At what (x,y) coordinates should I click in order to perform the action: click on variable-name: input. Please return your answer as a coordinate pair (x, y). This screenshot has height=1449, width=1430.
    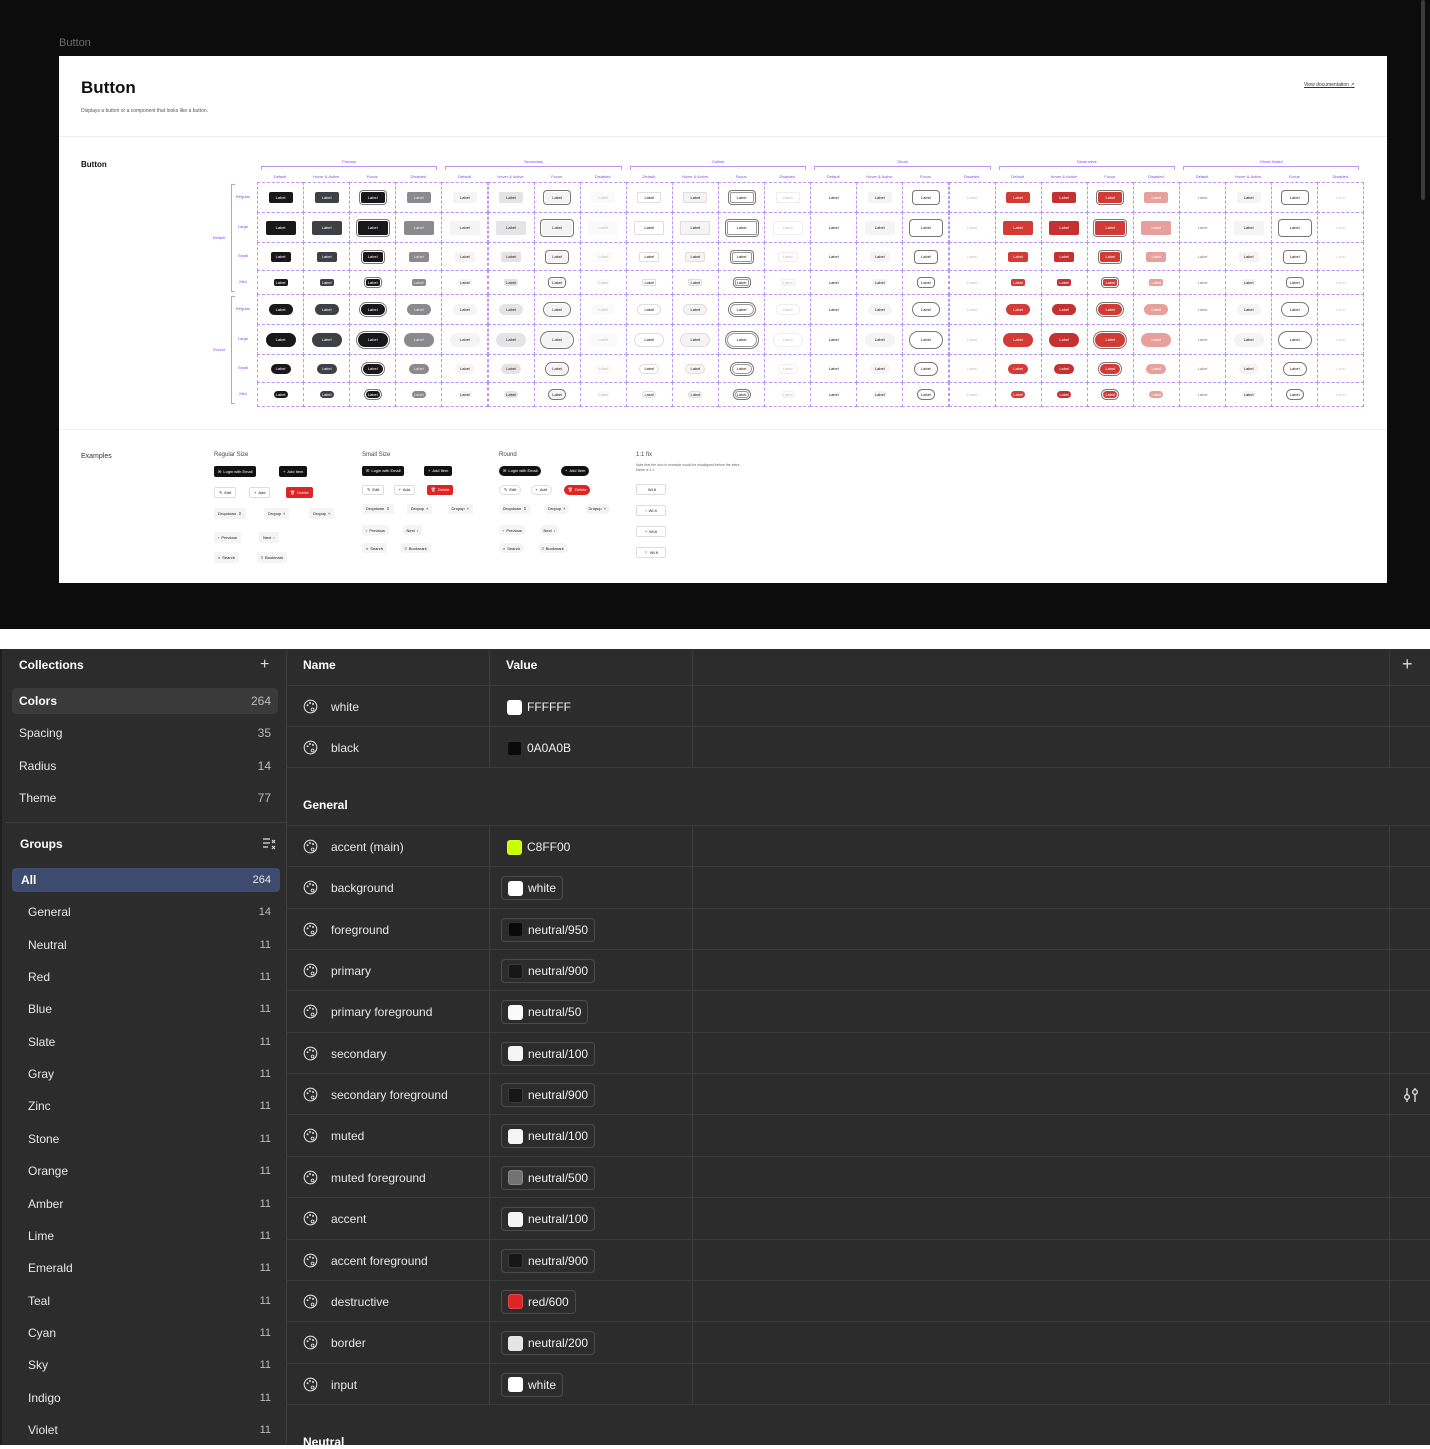
    Looking at the image, I should click on (344, 1385).